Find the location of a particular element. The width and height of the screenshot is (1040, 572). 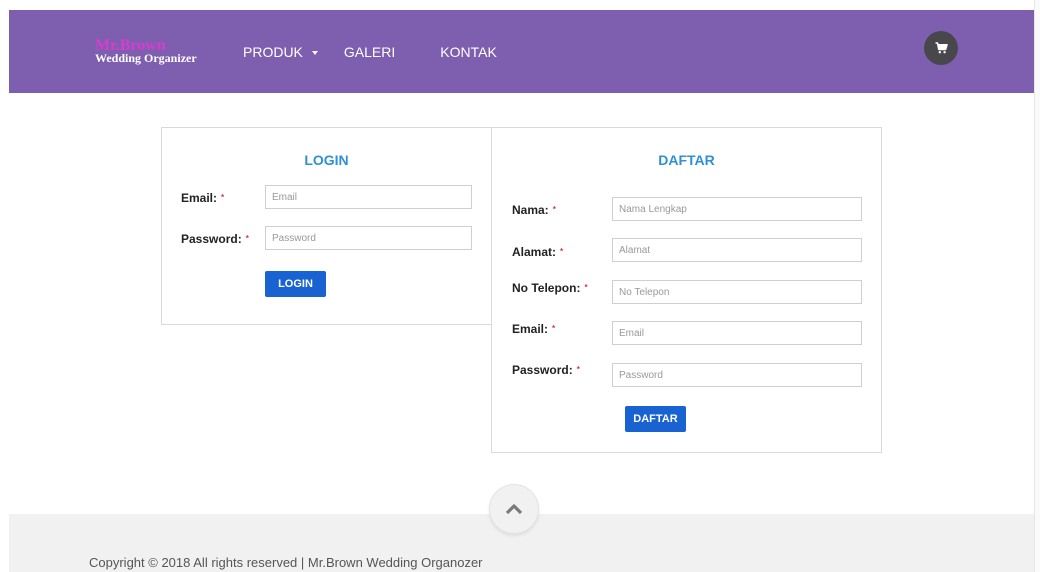

brand-tagline: Wedding Organizer is located at coordinates (146, 58).